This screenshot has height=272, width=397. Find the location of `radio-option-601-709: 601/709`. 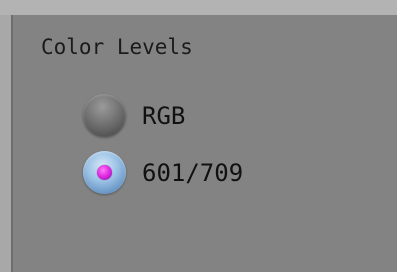

radio-option-601-709: 601/709 is located at coordinates (163, 172).